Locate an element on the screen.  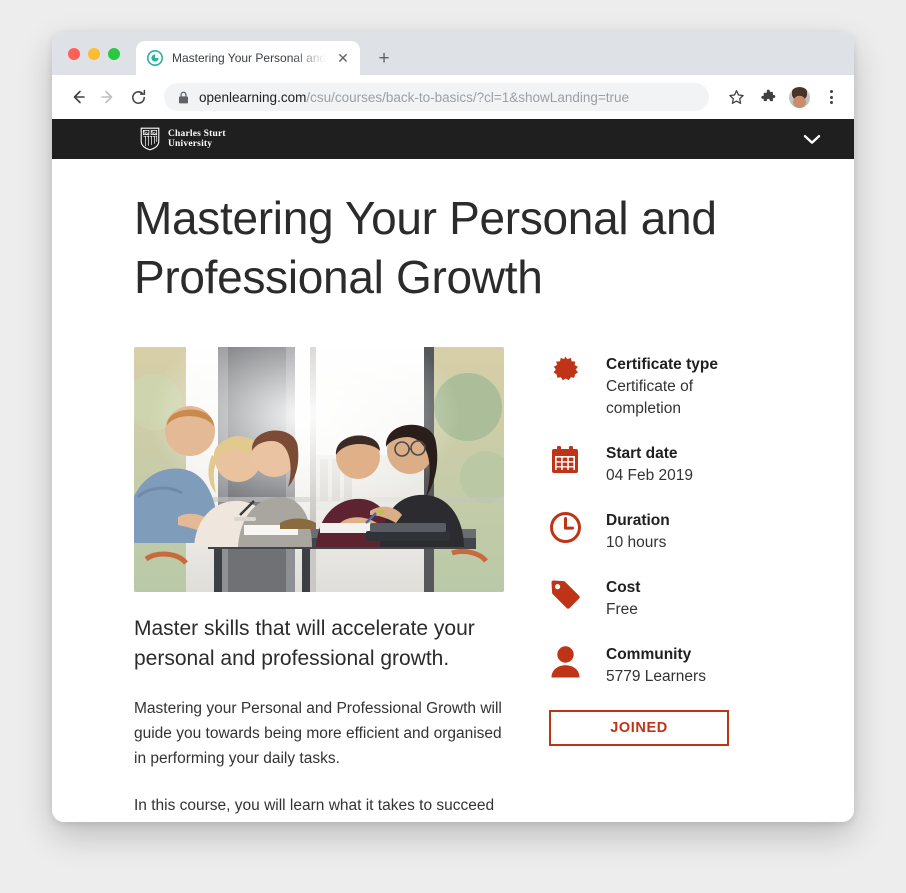
browser-tab: Mastering Your Personal and P ✕ is located at coordinates (248, 58).